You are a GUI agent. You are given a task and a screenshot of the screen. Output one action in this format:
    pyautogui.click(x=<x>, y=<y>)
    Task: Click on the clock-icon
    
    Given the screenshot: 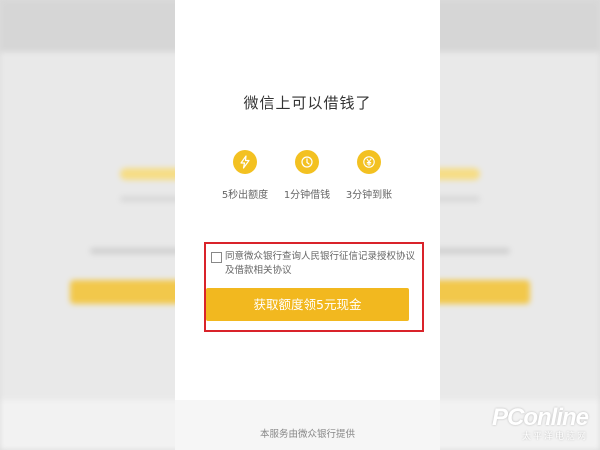 What is the action you would take?
    pyautogui.click(x=307, y=162)
    